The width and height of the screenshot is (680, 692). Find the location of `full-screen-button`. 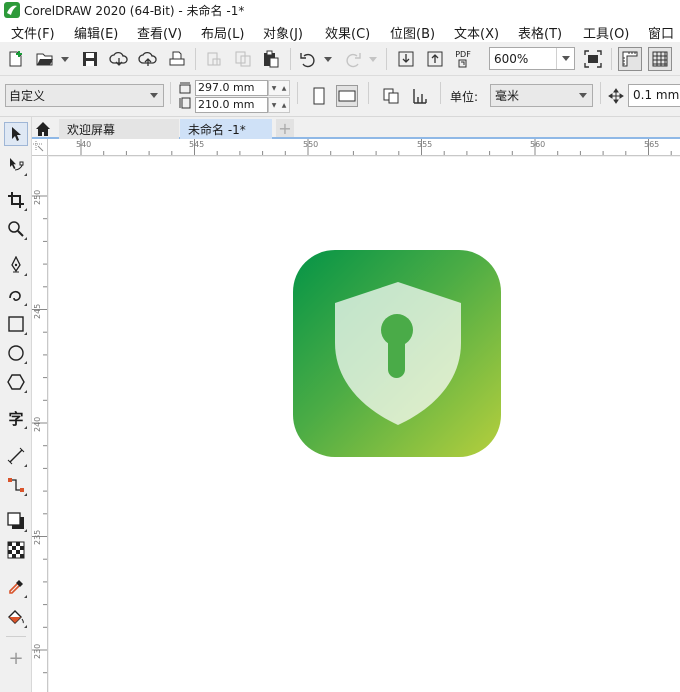

full-screen-button is located at coordinates (593, 59).